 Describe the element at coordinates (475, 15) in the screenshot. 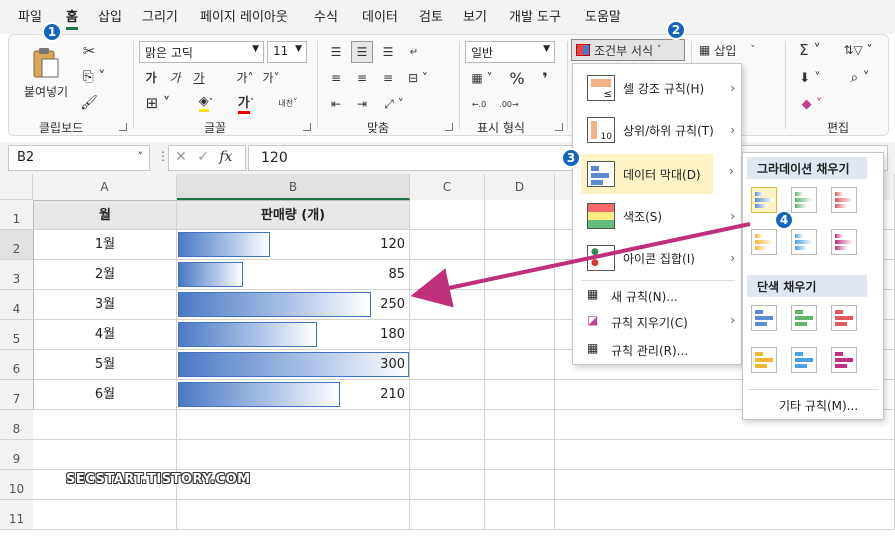

I see `tab-view: 보기` at that location.